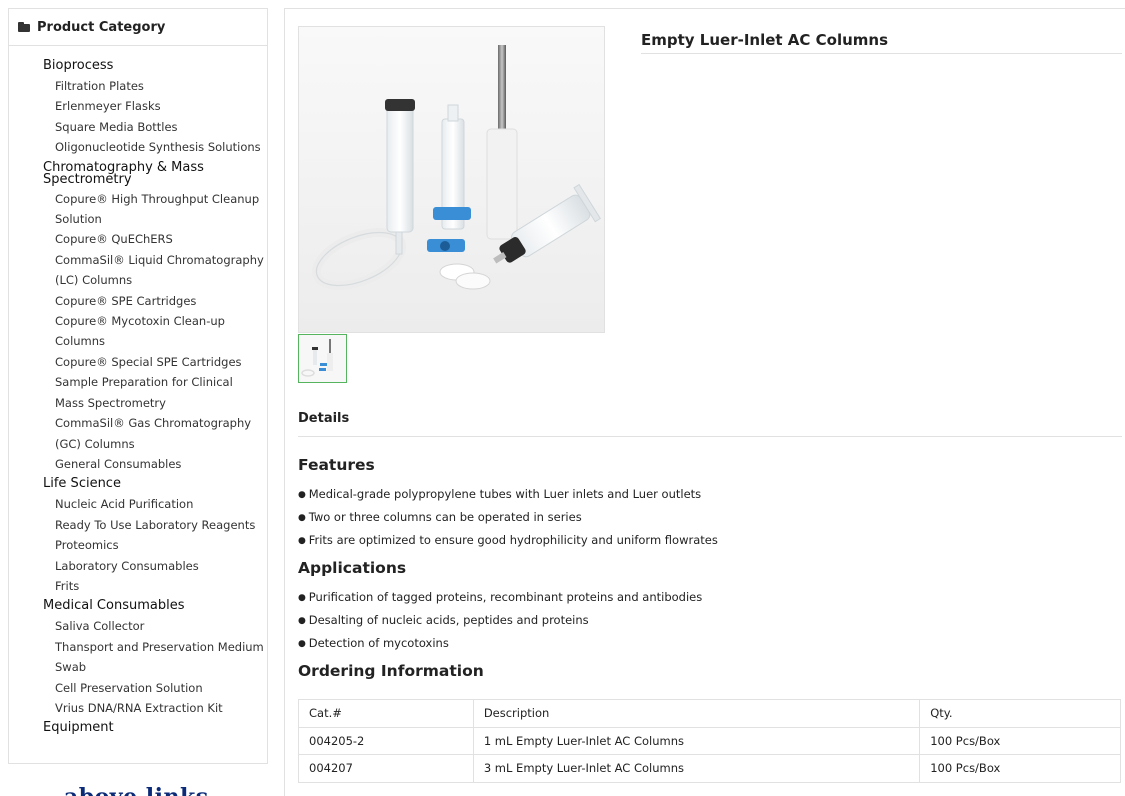 The width and height of the screenshot is (1125, 796). Describe the element at coordinates (138, 173) in the screenshot. I see `category-chromatography: Chromatography & Mass Spectrometry` at that location.